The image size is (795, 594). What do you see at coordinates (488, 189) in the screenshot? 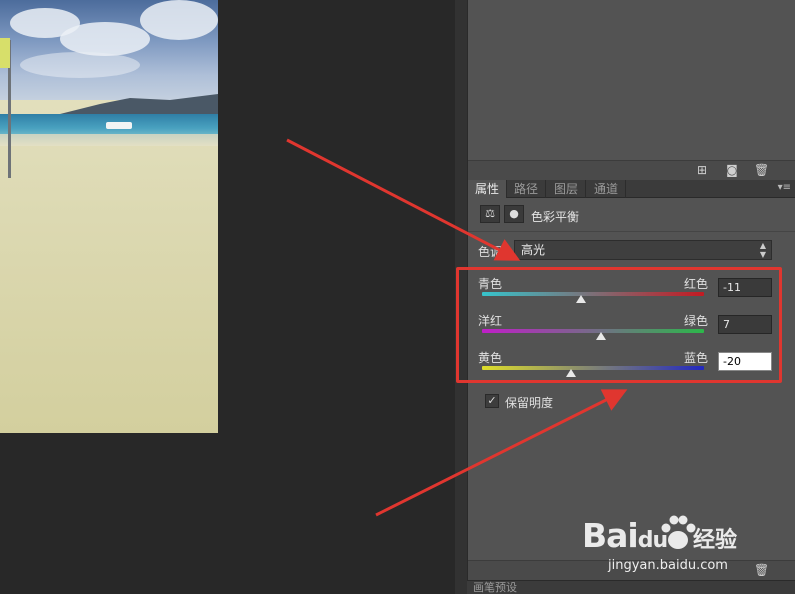
I see `tab-properties: 属性` at bounding box center [488, 189].